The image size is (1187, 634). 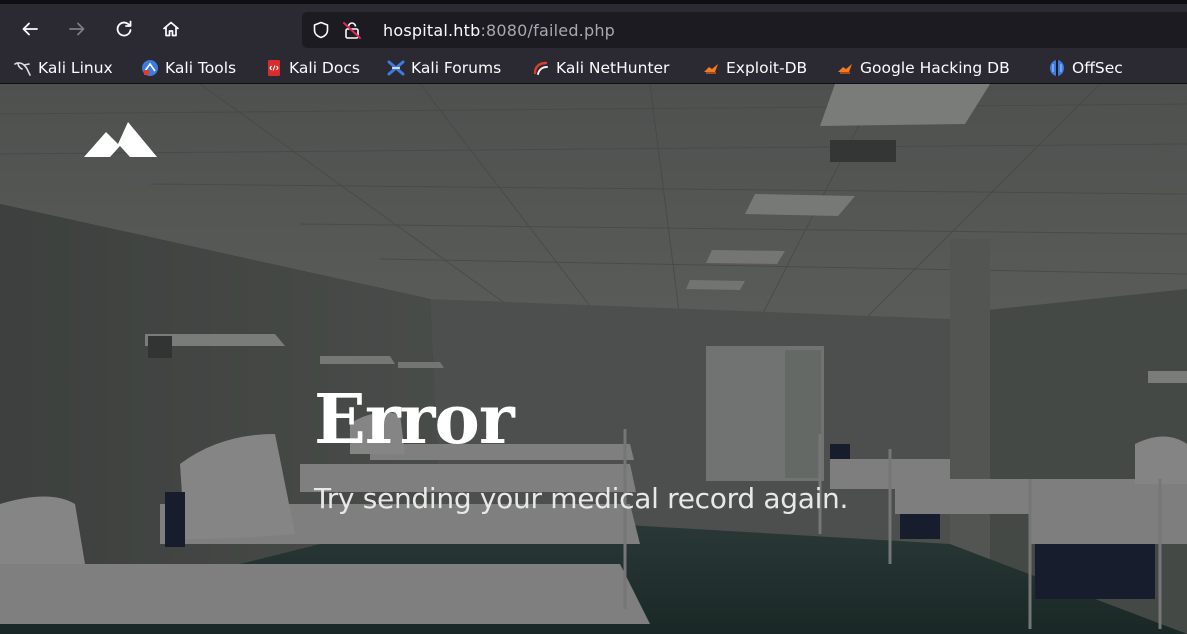 I want to click on bookmark-label: Kali Tools, so click(x=201, y=68).